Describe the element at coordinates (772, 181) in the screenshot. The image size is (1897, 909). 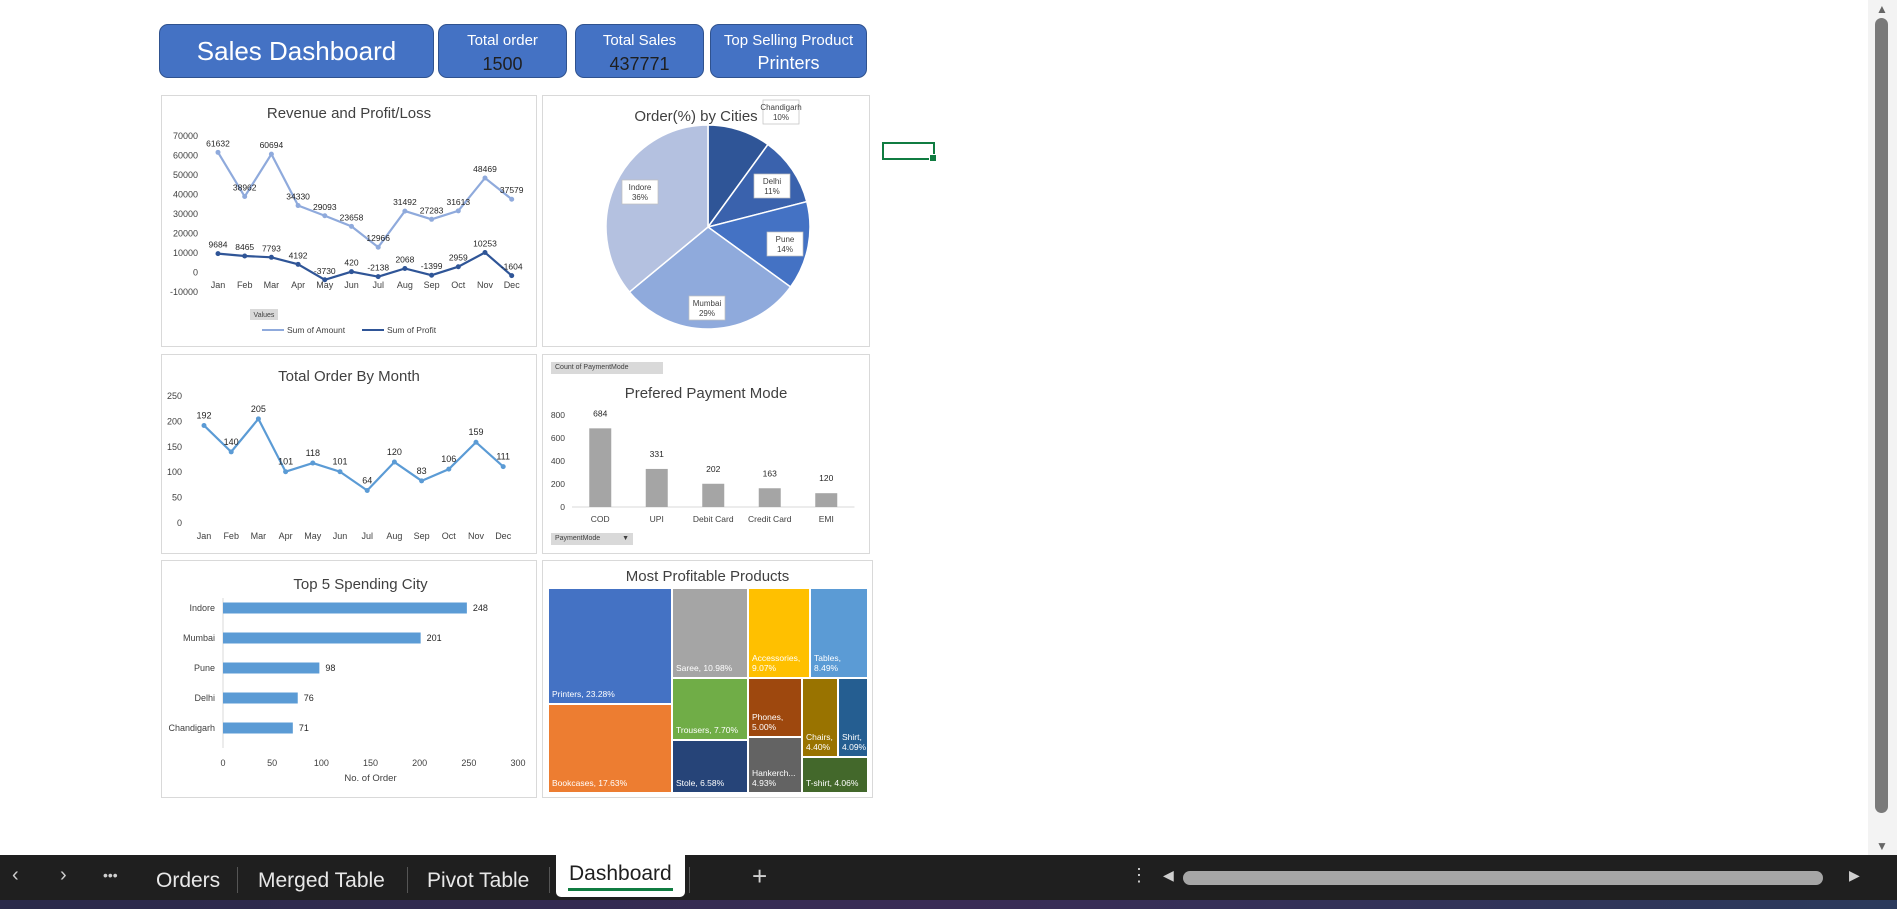
I see `pie-label-name: Delhi` at that location.